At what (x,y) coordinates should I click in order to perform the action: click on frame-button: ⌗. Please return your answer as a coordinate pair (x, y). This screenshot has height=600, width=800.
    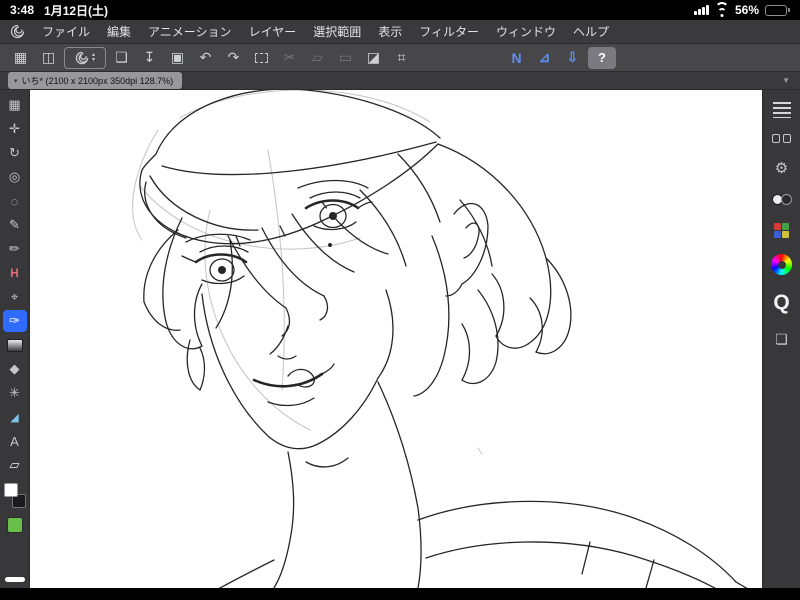
    Looking at the image, I should click on (401, 58).